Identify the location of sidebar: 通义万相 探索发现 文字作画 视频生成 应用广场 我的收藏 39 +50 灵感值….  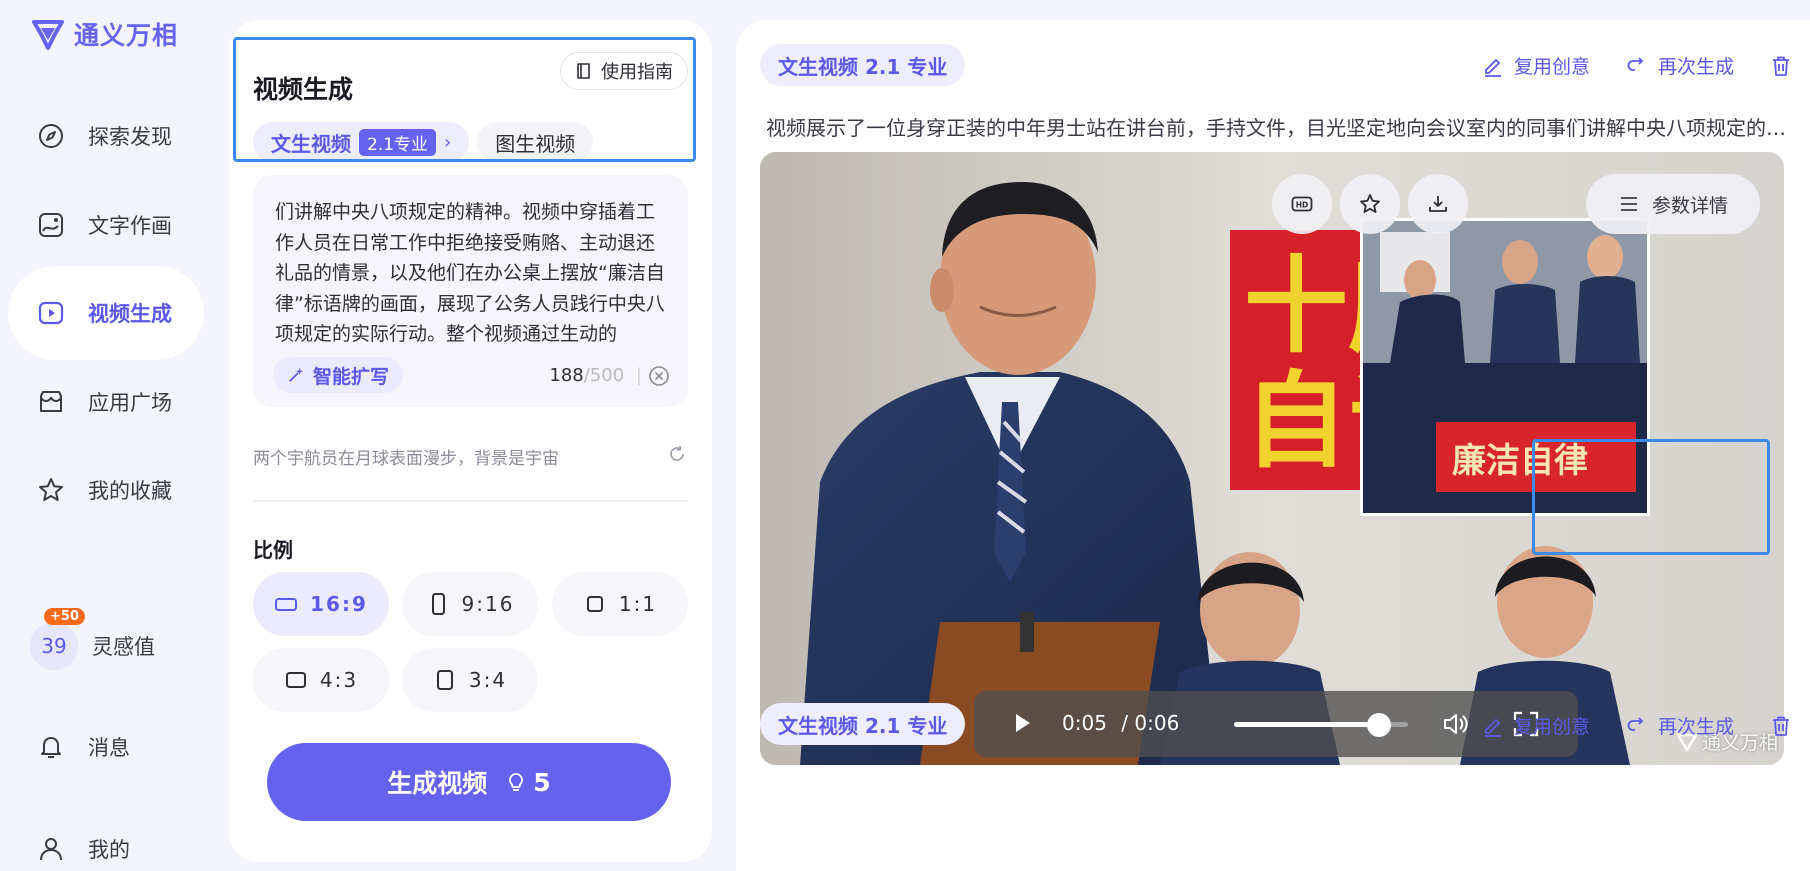
(110, 435).